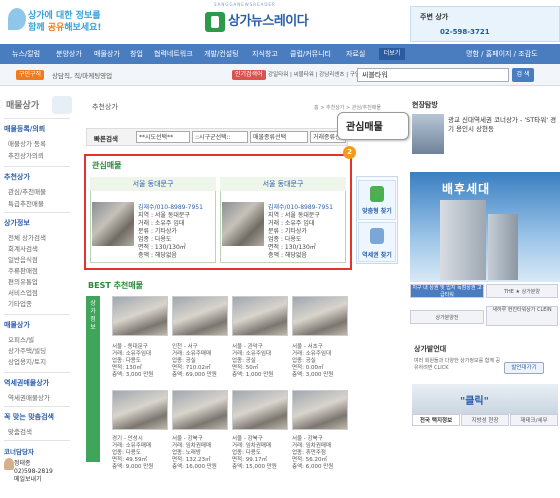 Image resolution: width=560 pixels, height=498 pixels. I want to click on section-title-hot: 관심매물, so click(107, 165).